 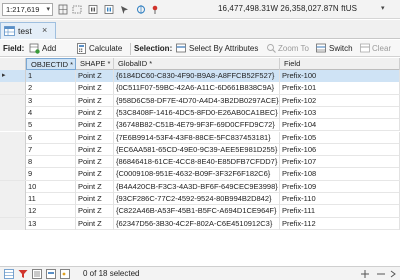 What do you see at coordinates (49, 48) in the screenshot?
I see `add-field-button: Add` at bounding box center [49, 48].